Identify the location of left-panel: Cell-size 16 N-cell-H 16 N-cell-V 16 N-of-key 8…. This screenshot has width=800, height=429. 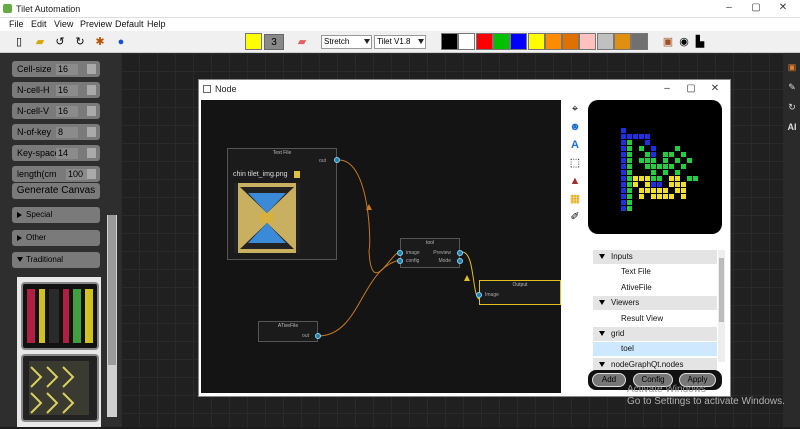
(60, 240).